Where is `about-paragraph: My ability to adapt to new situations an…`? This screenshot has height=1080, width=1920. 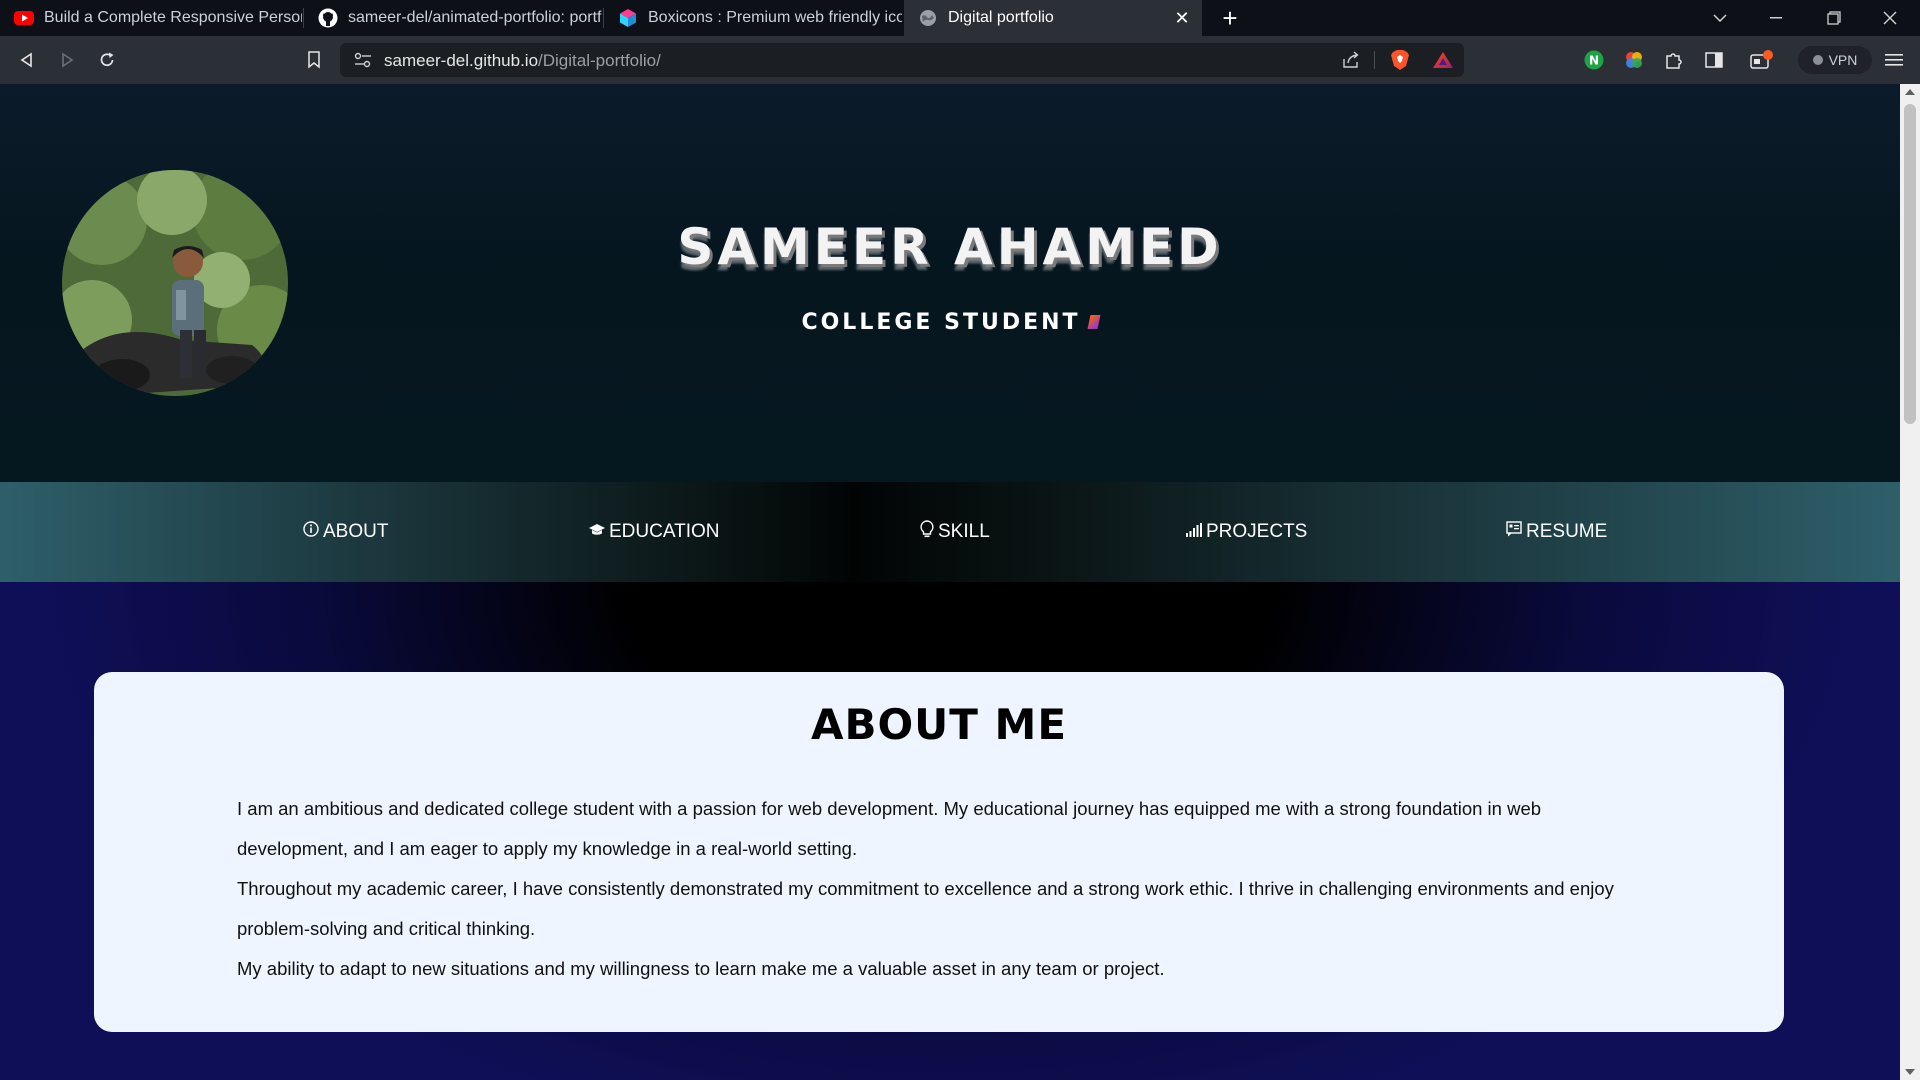 about-paragraph: My ability to adapt to new situations an… is located at coordinates (701, 968).